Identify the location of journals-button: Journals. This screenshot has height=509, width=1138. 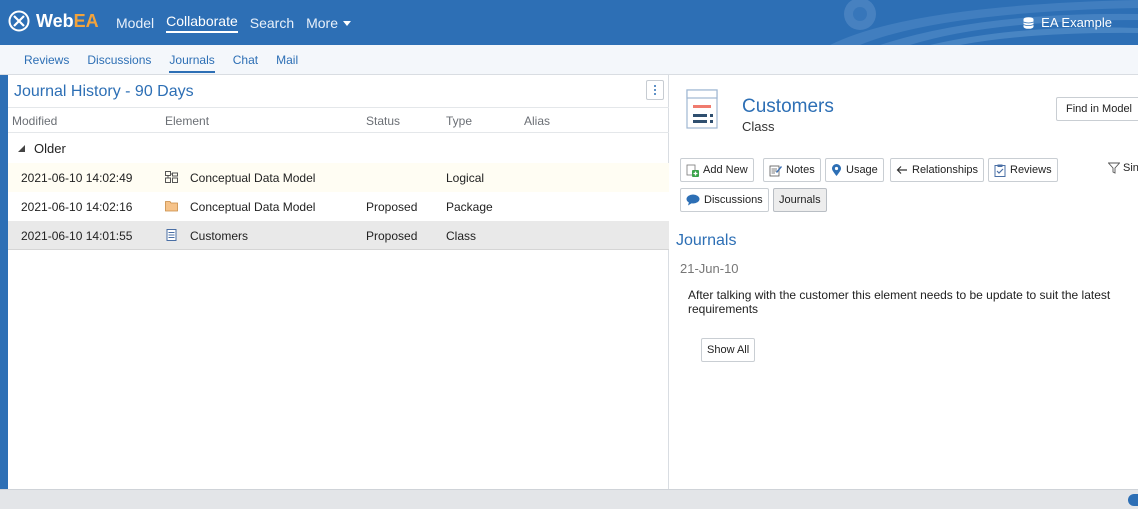
(800, 200).